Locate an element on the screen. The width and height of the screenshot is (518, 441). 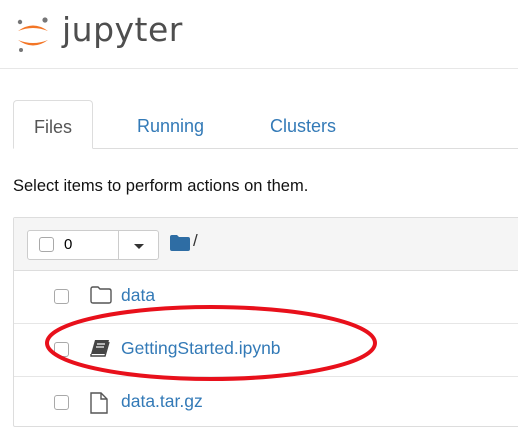
selection-dropdown-button is located at coordinates (138, 245).